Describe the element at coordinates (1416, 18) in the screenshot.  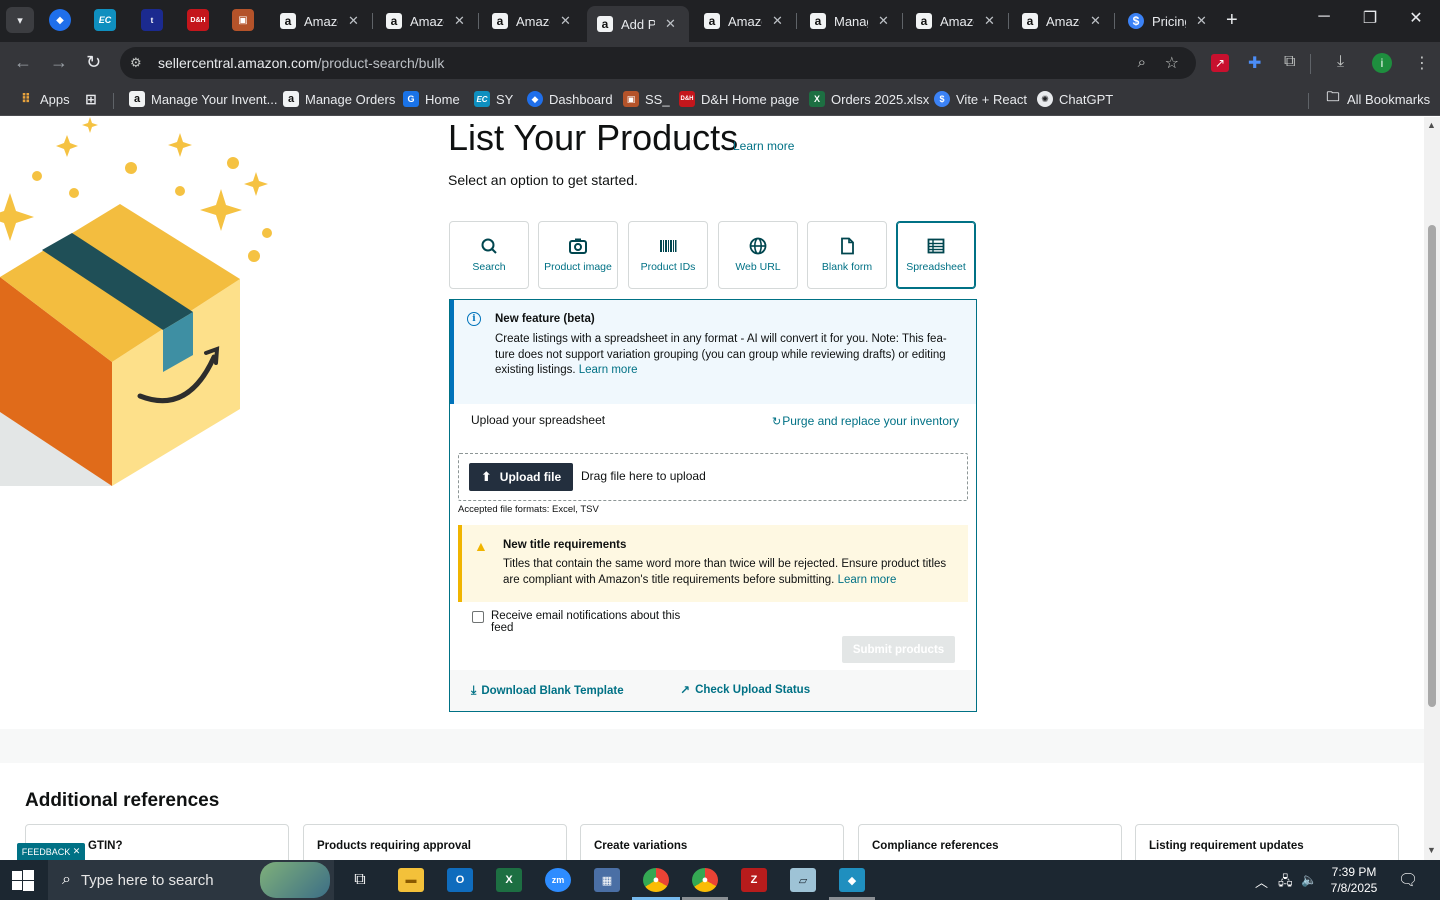
I see `close-window-icon: ✕` at that location.